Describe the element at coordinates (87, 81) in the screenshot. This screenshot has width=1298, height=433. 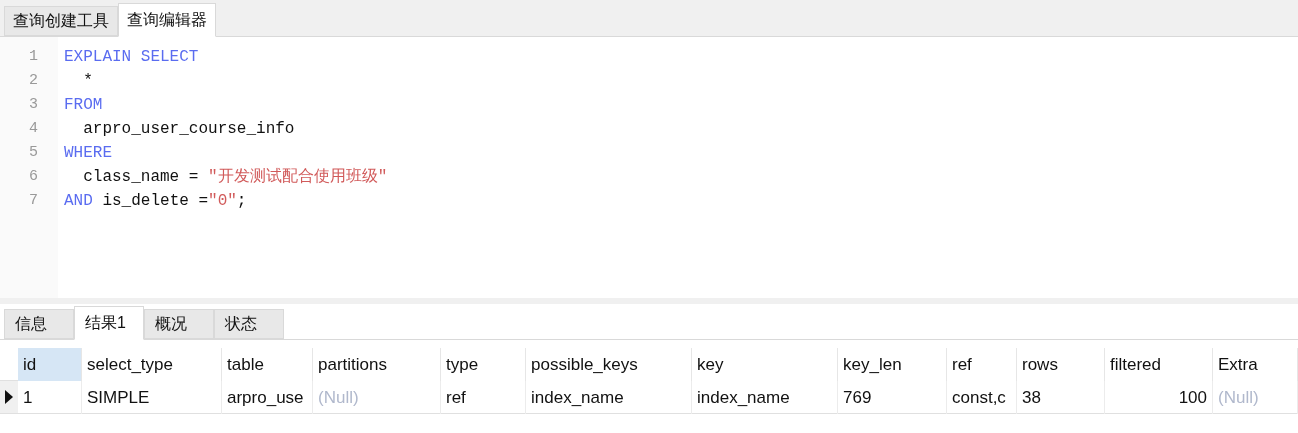
I see `code-token: *` at that location.